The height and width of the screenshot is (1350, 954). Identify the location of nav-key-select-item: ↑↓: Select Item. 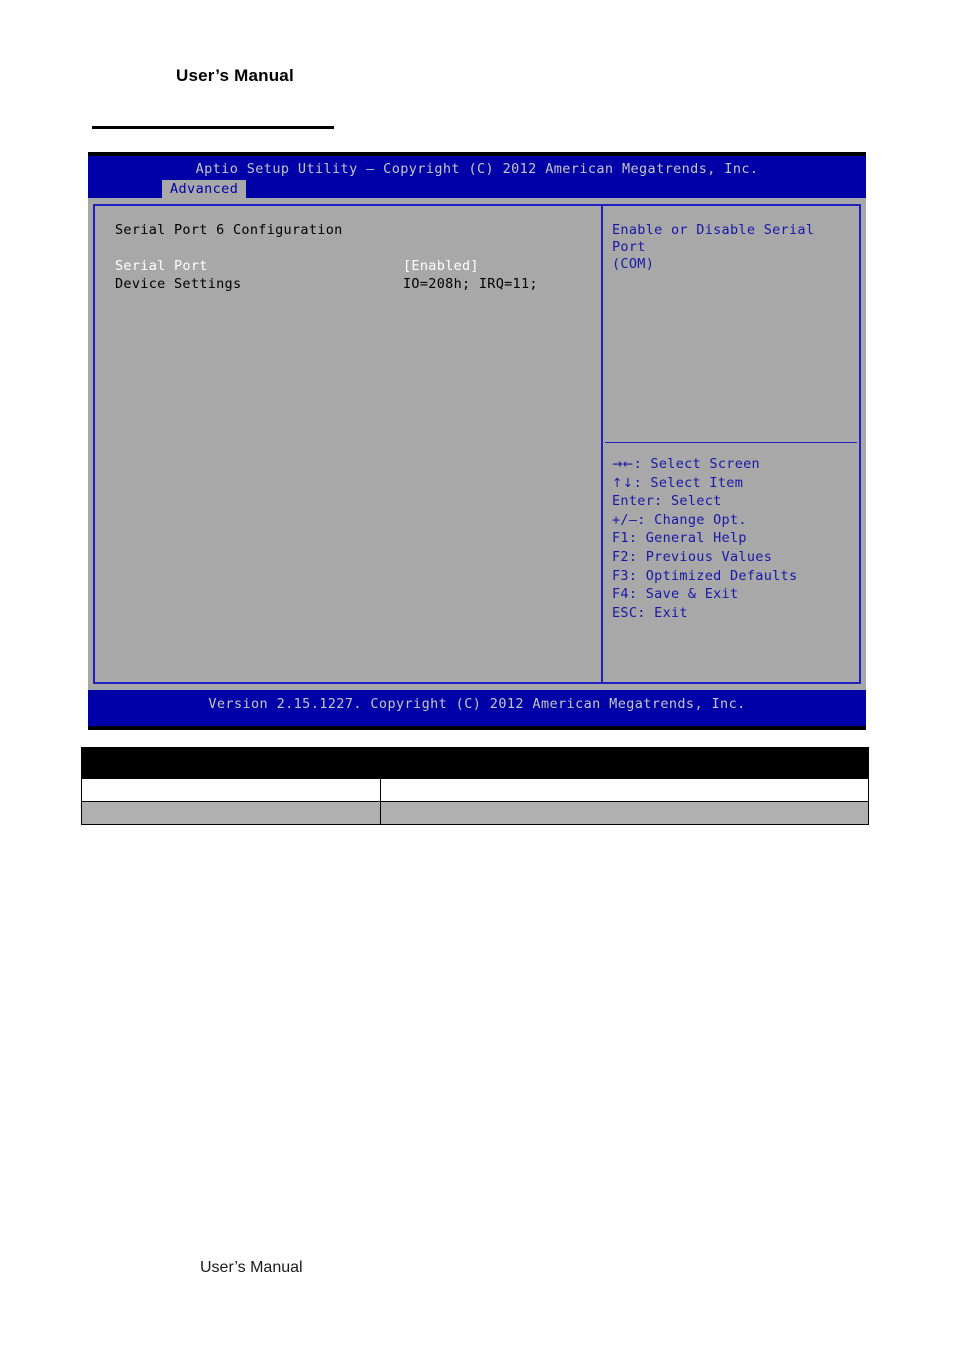
(732, 483).